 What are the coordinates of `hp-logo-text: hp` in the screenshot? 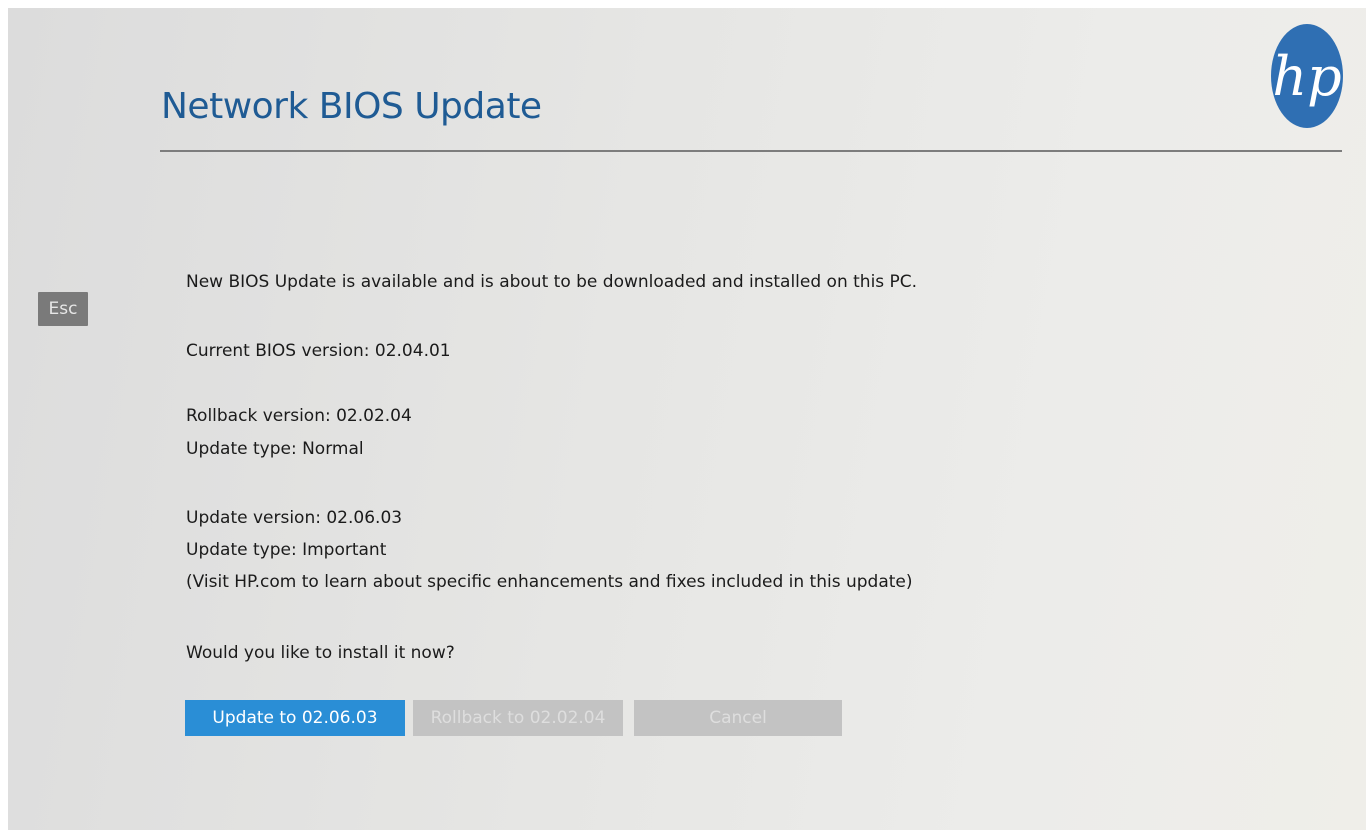 It's located at (1306, 76).